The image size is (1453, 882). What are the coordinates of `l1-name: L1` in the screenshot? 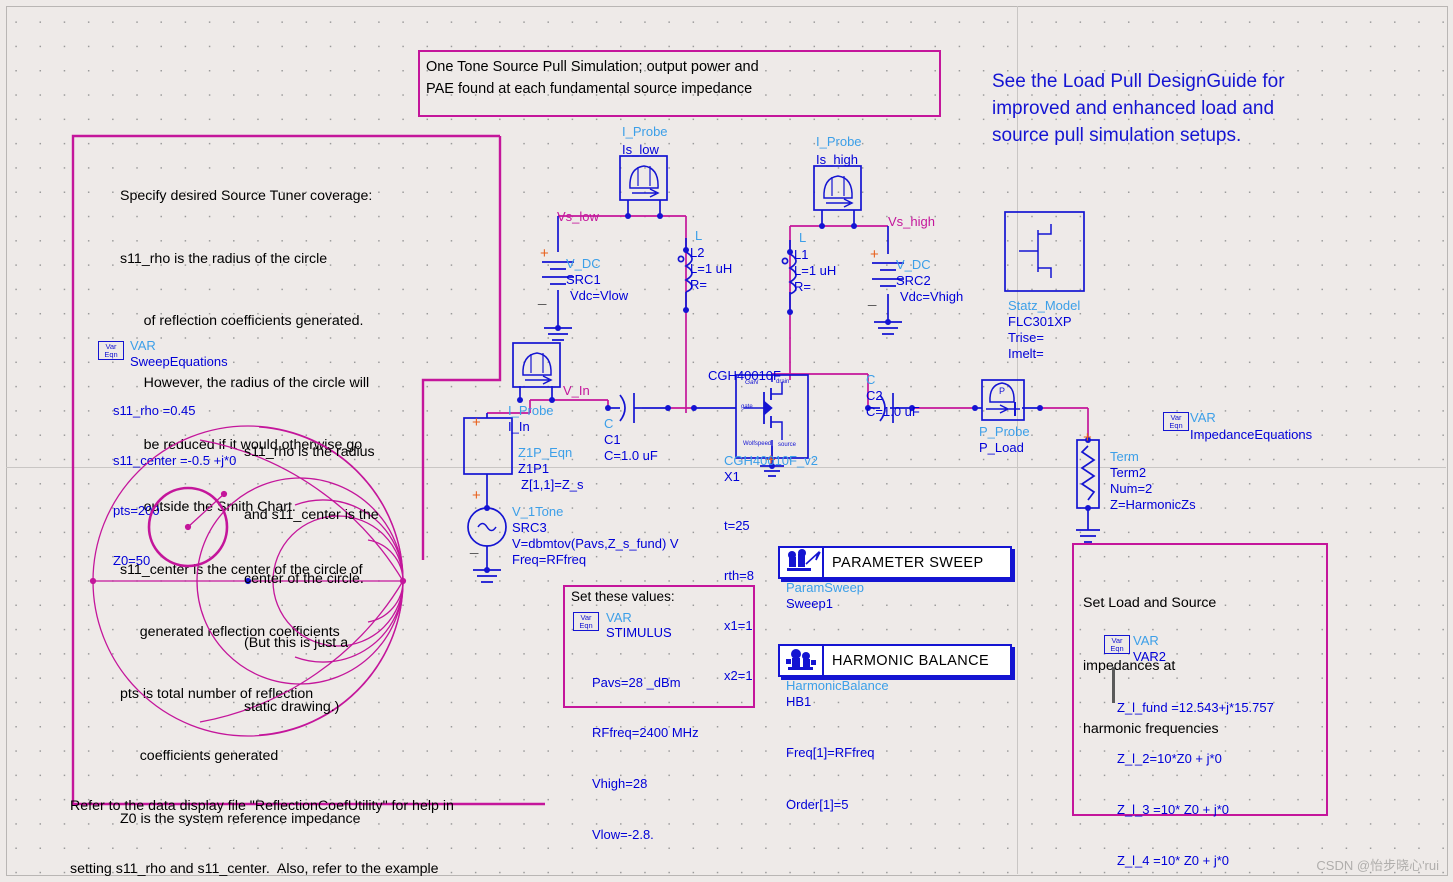 It's located at (801, 254).